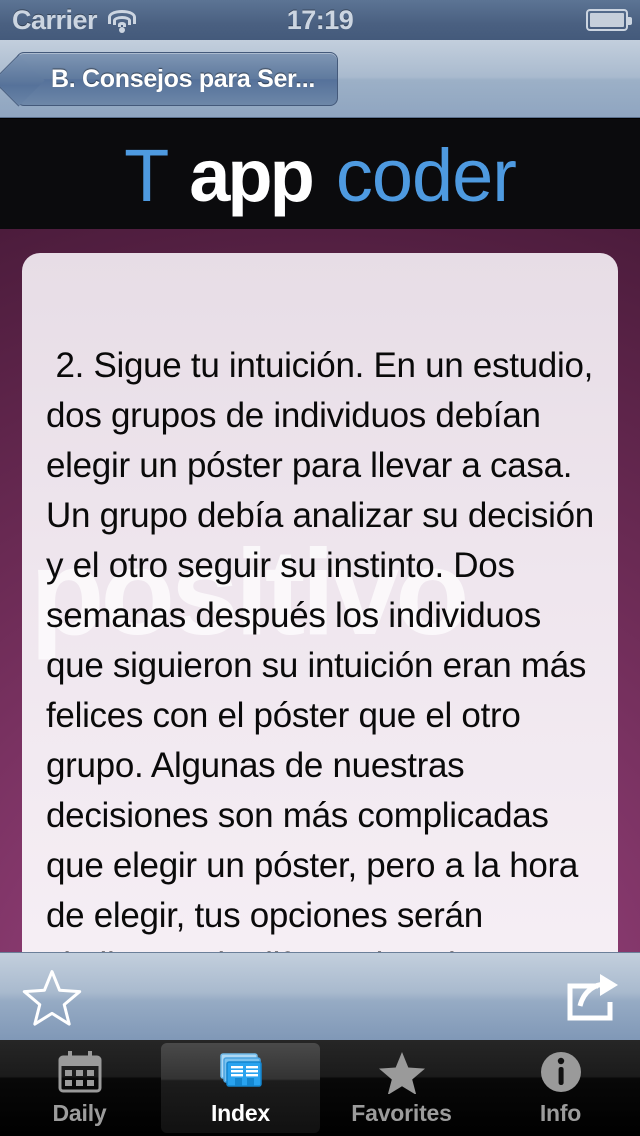  Describe the element at coordinates (320, 20) in the screenshot. I see `status-bar: Carrier 17:19` at that location.